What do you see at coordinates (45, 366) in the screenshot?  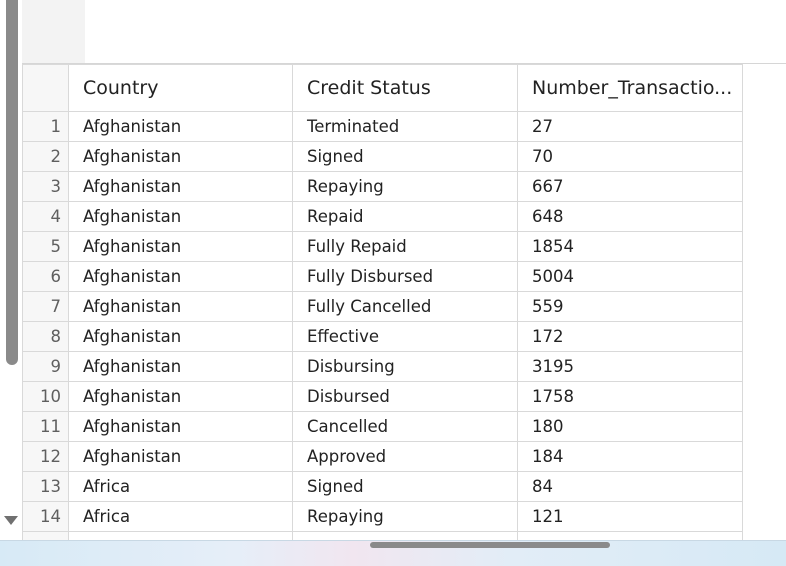 I see `row-index: 9` at bounding box center [45, 366].